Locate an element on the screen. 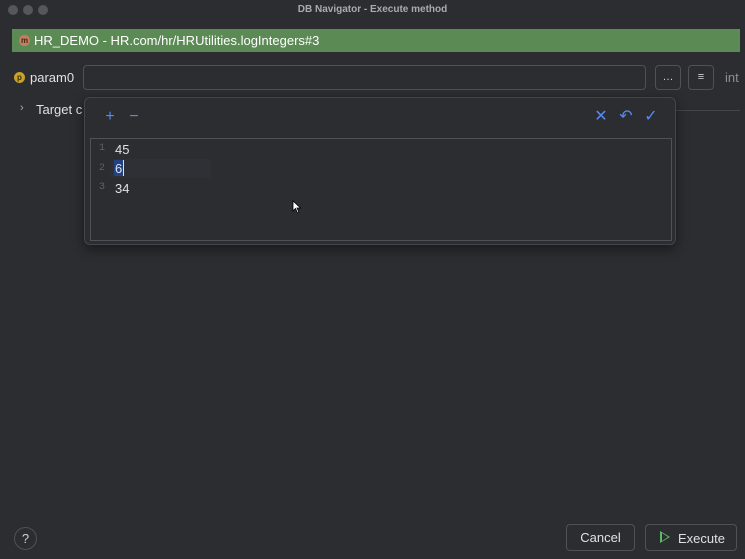  add-icon: + is located at coordinates (110, 117).